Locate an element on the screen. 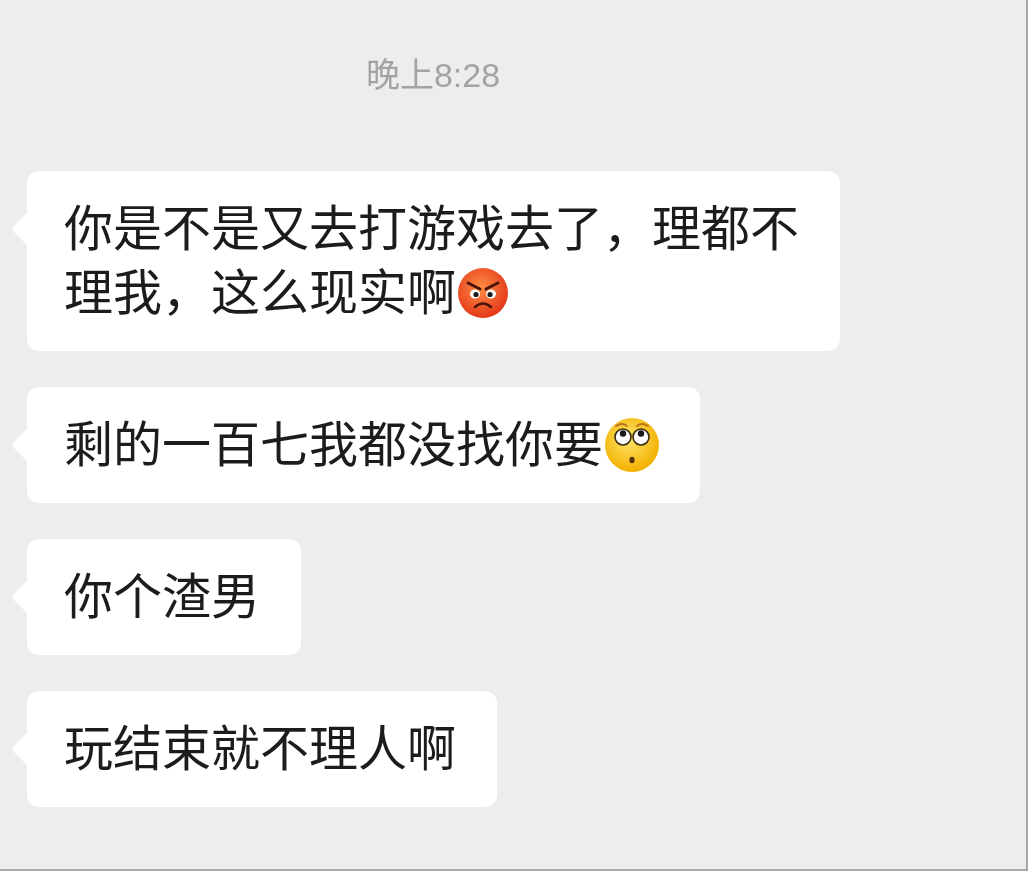 The image size is (1028, 871). angry-face-icon is located at coordinates (483, 293).